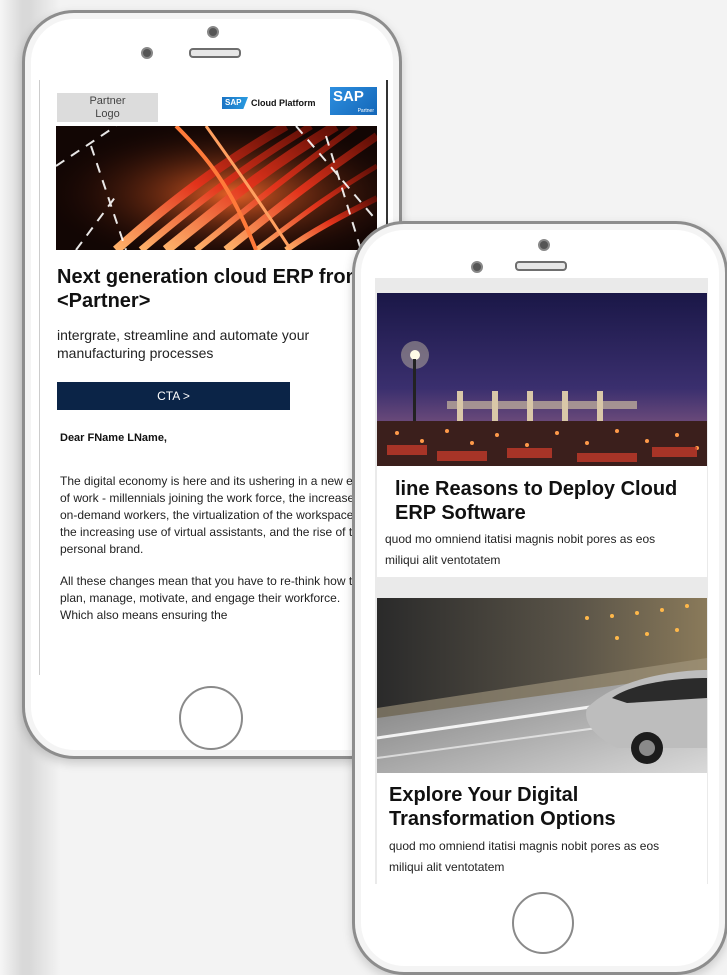 The image size is (727, 975). I want to click on car-tunnel-image, so click(542, 685).